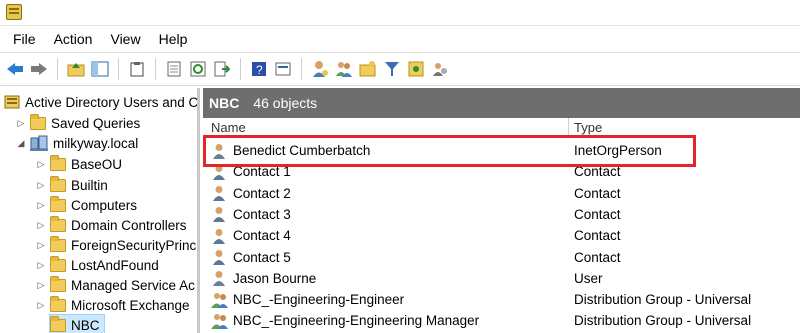 The height and width of the screenshot is (333, 800). Describe the element at coordinates (174, 69) in the screenshot. I see `properties-icon` at that location.